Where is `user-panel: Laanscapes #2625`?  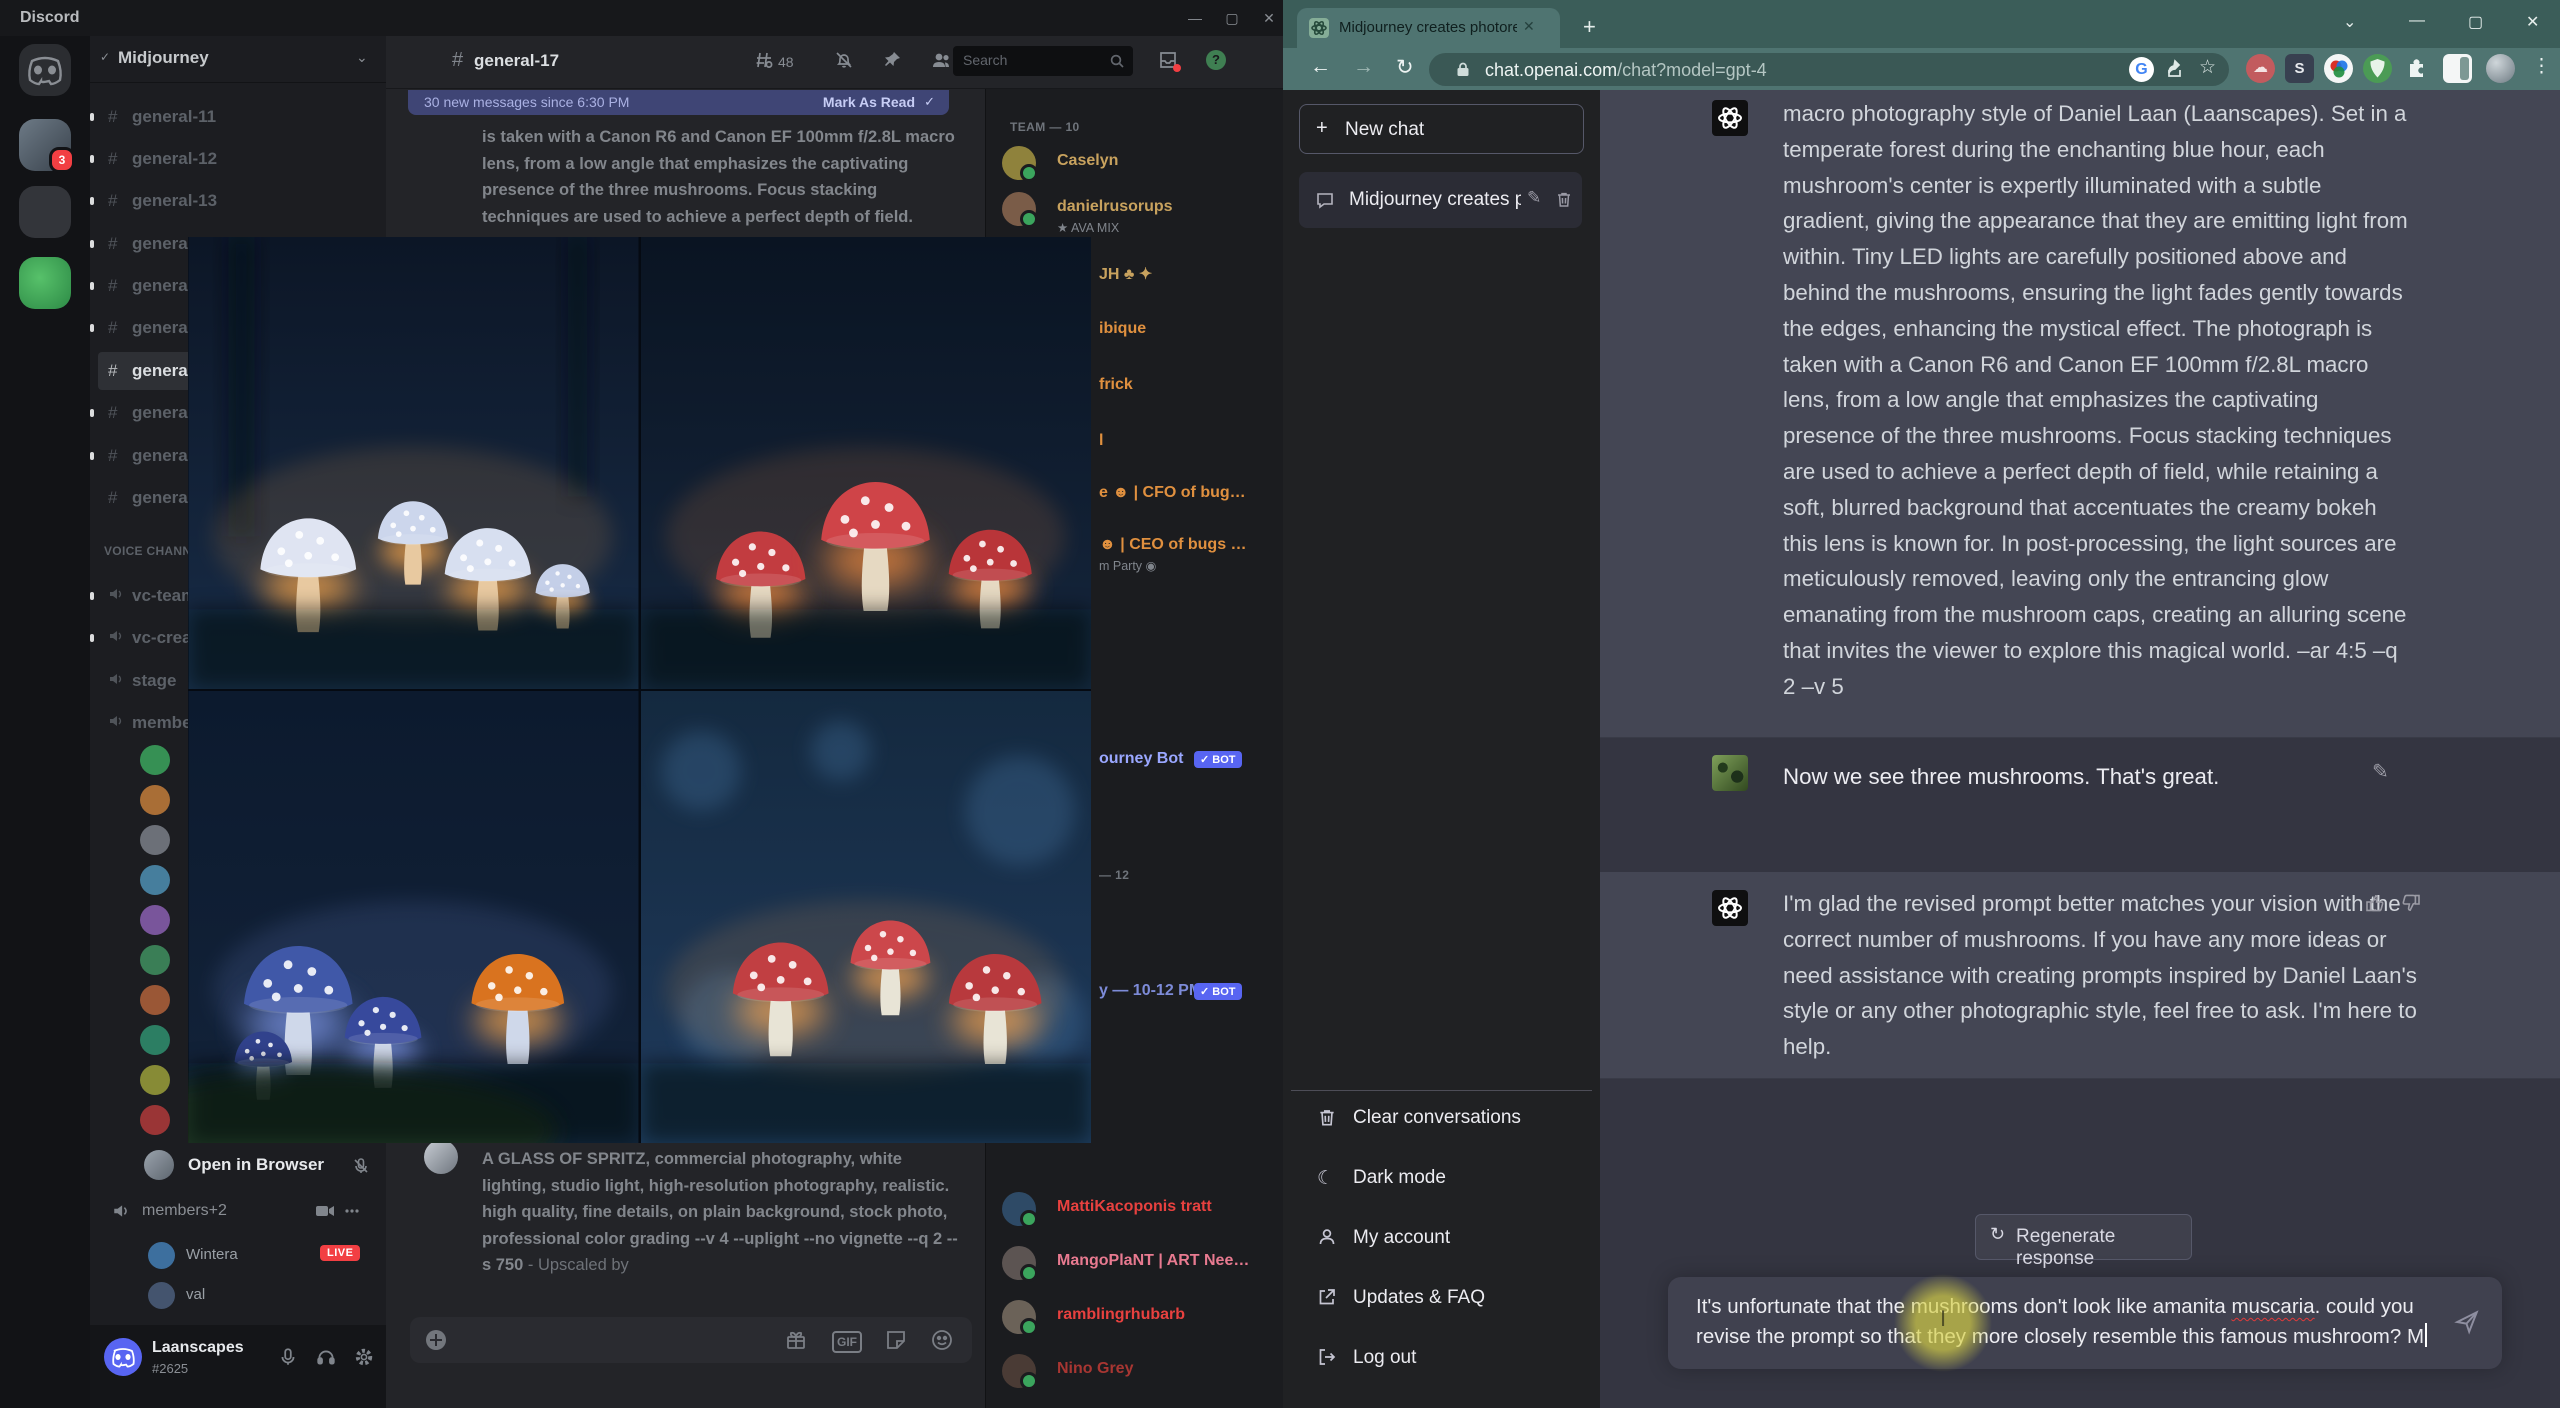
user-panel: Laanscapes #2625 is located at coordinates (238, 1366).